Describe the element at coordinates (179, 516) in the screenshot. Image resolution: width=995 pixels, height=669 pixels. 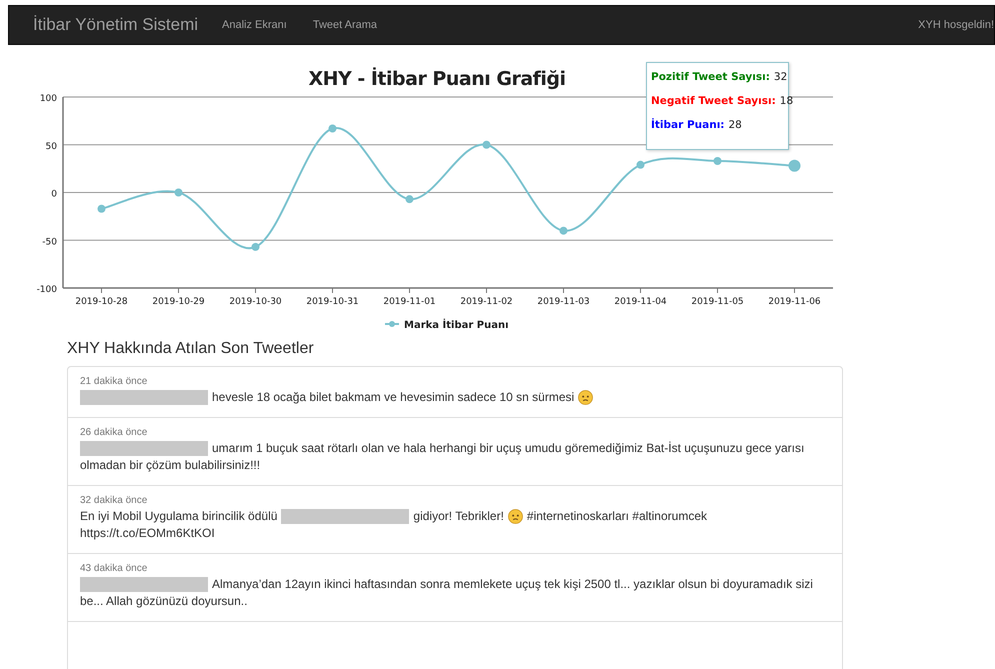
I see `tweet-text: En iyi Mobil Uygulama birincilik ödülü` at that location.